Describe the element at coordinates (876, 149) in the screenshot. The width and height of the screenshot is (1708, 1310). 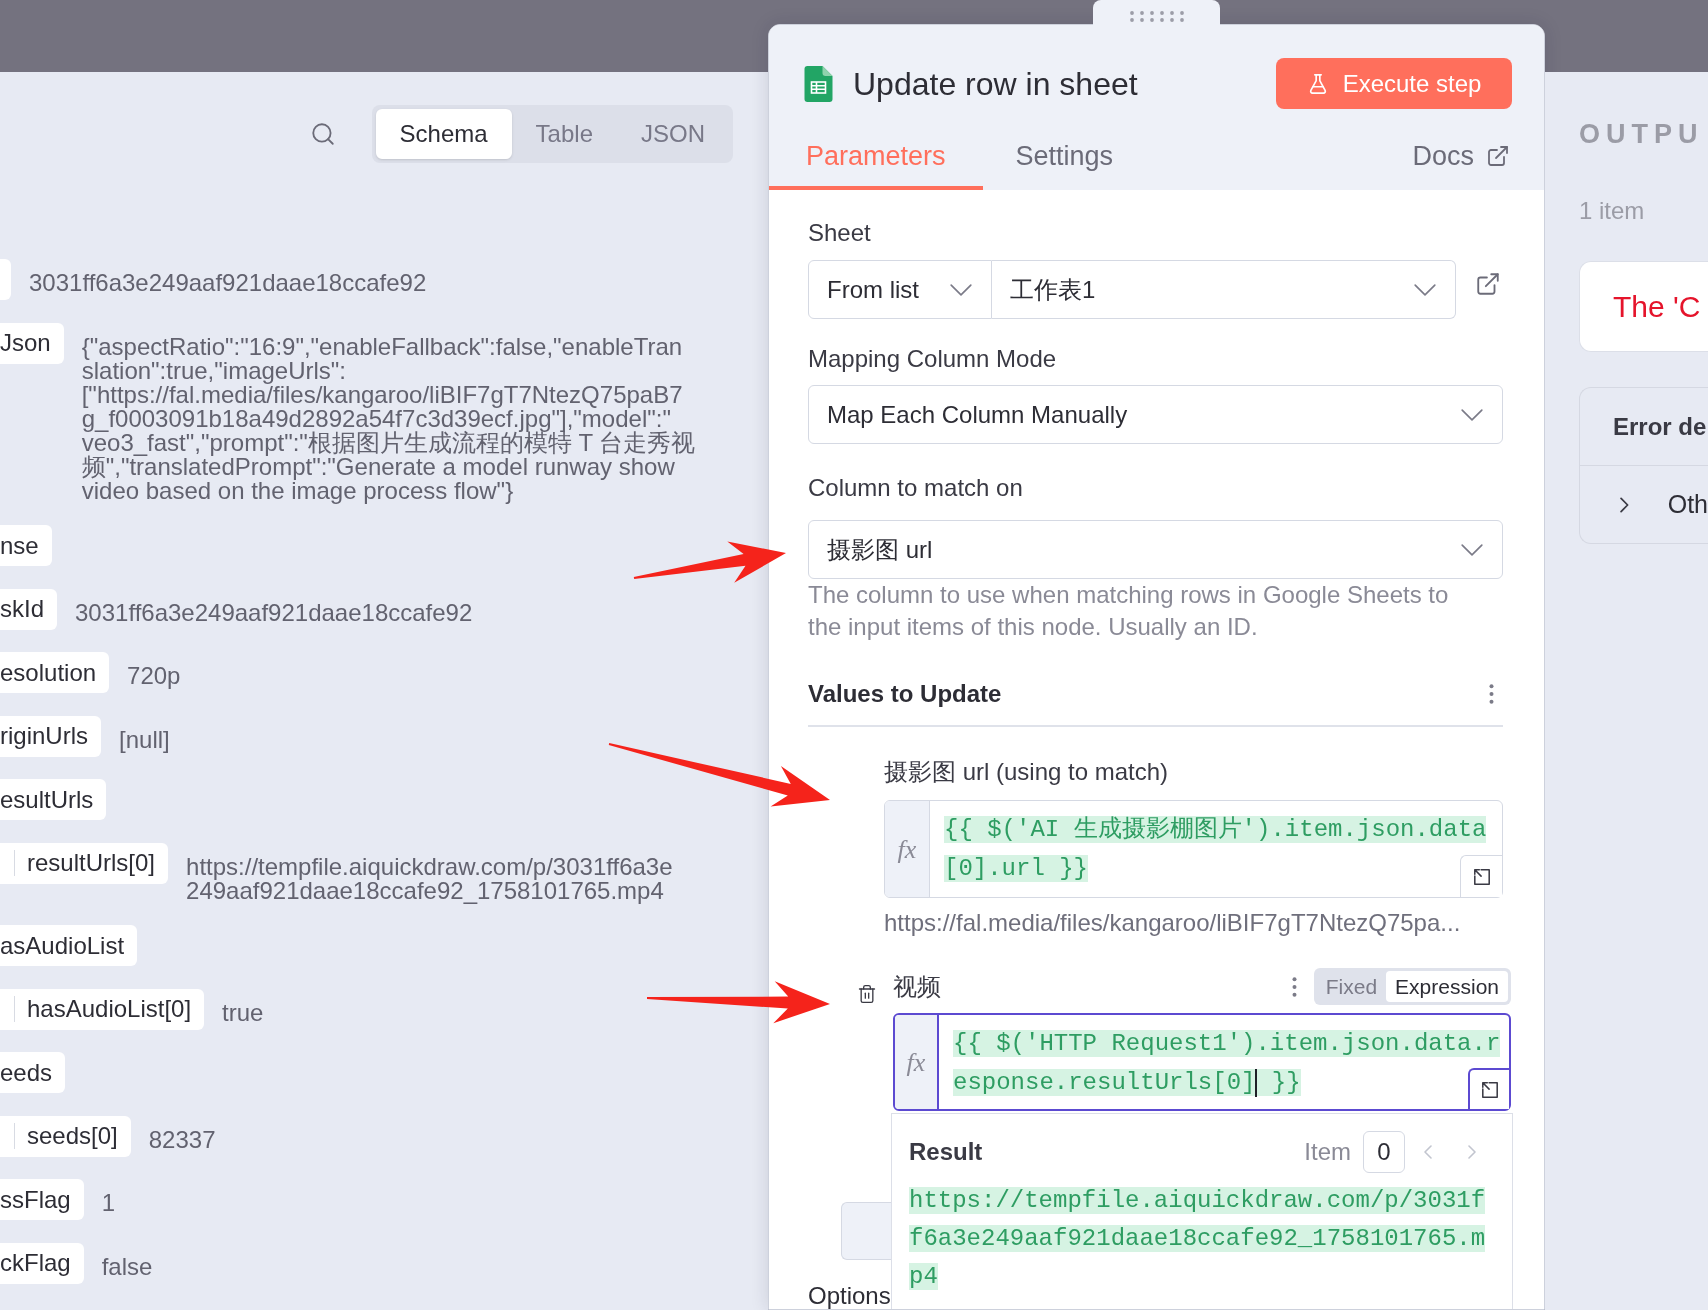
I see `panel-tab: Parameters` at that location.